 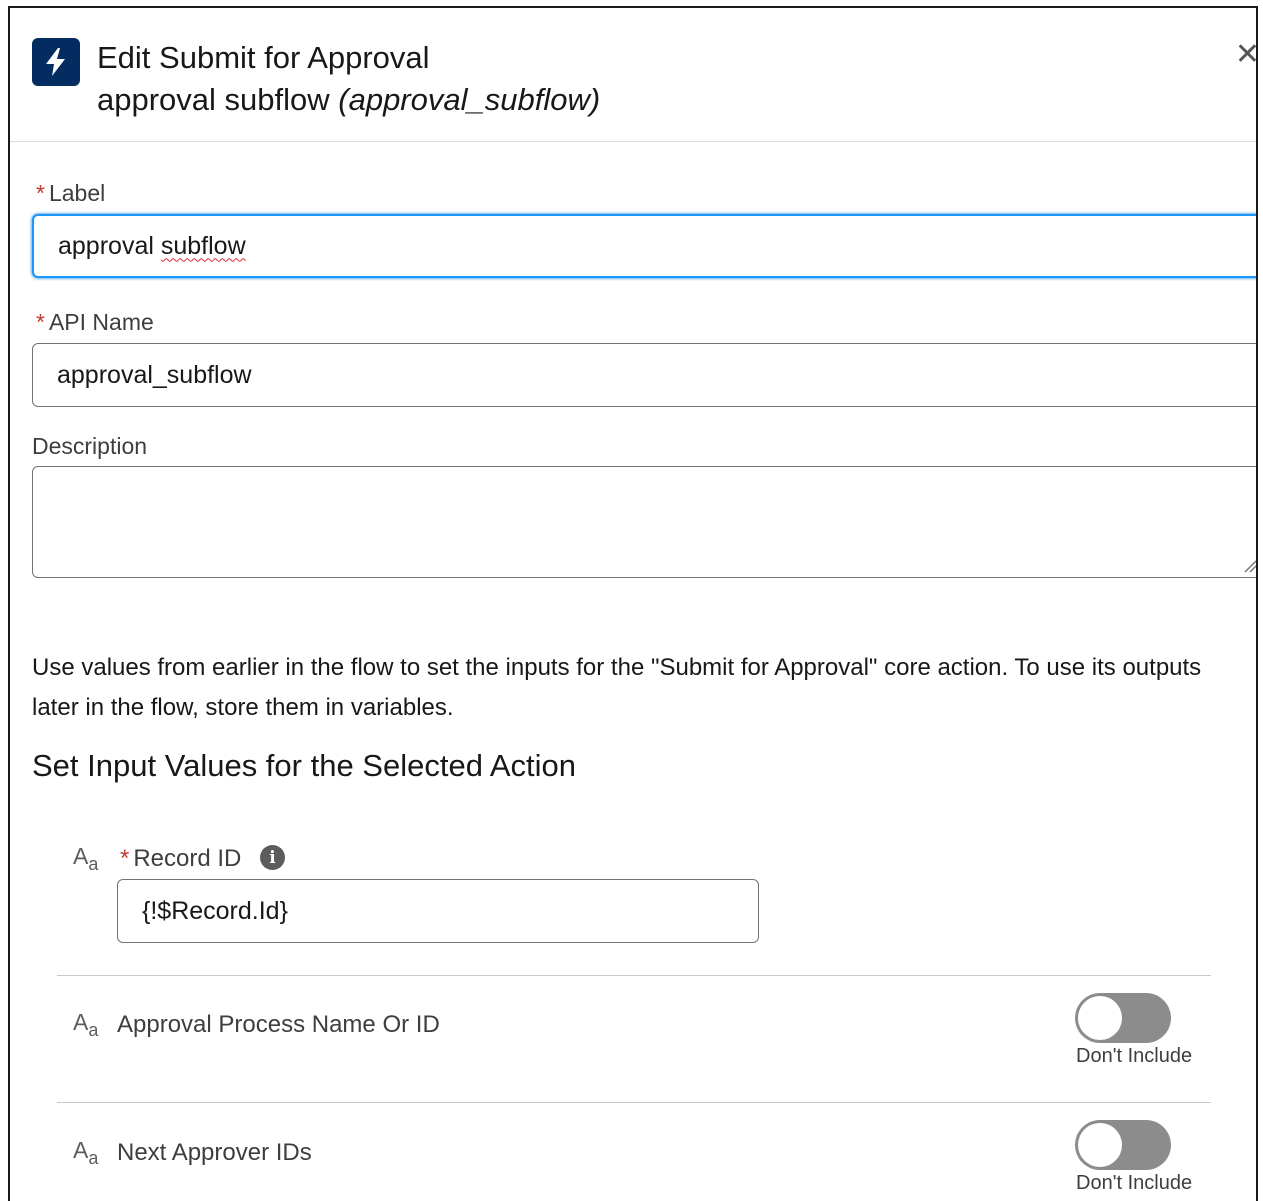 I want to click on resize-handle-icon, so click(x=1250, y=566).